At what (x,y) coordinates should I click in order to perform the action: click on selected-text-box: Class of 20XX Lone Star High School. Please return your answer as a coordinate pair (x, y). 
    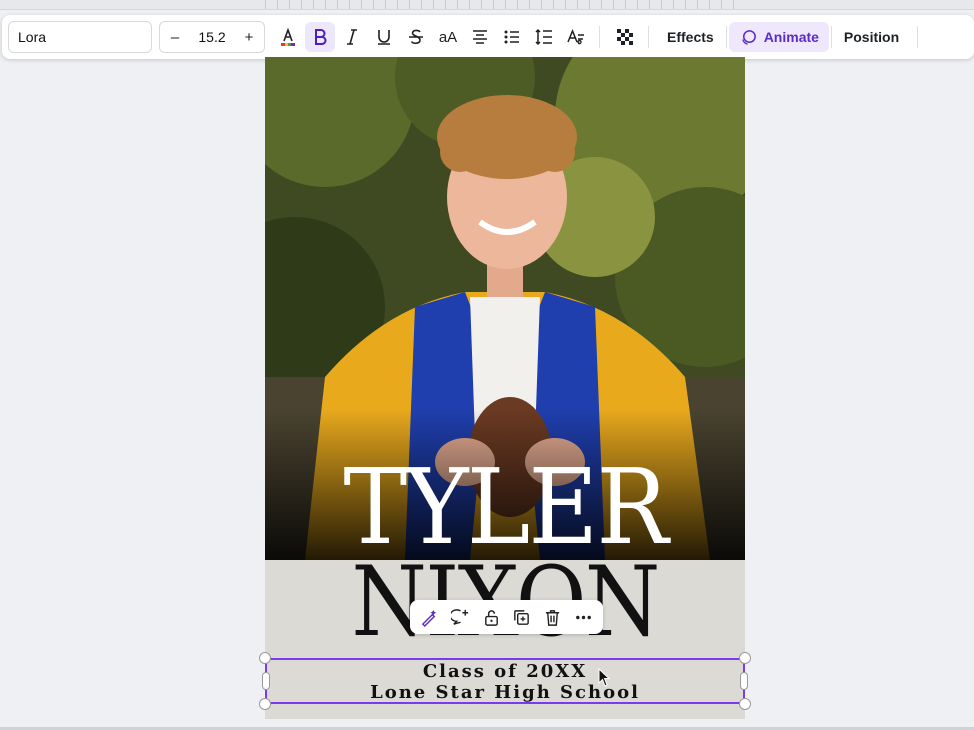
    Looking at the image, I should click on (505, 681).